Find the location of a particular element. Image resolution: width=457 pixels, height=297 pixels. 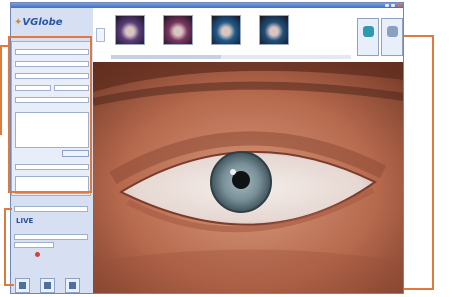

capture-button is located at coordinates (368, 37).